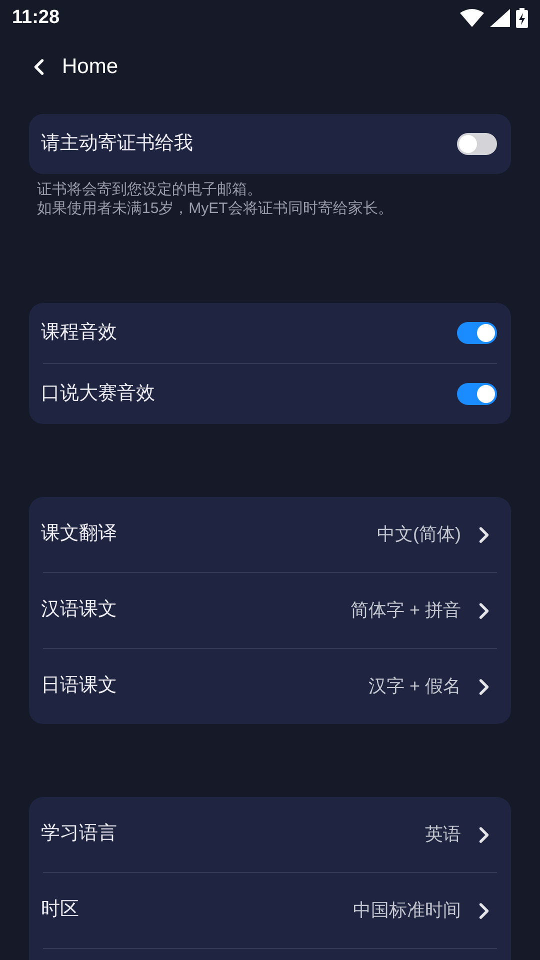  Describe the element at coordinates (405, 610) in the screenshot. I see `setting-value: 简体字 + 拼音` at that location.